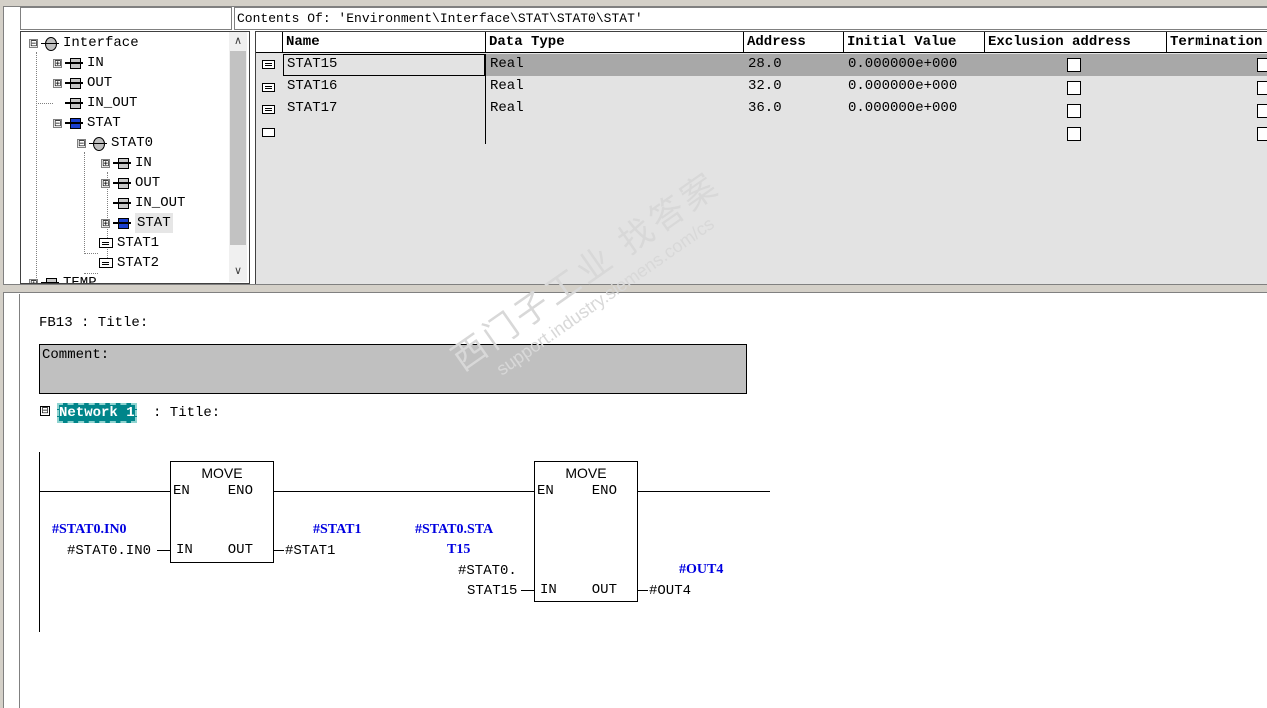  I want to click on static-param-icon, so click(122, 223).